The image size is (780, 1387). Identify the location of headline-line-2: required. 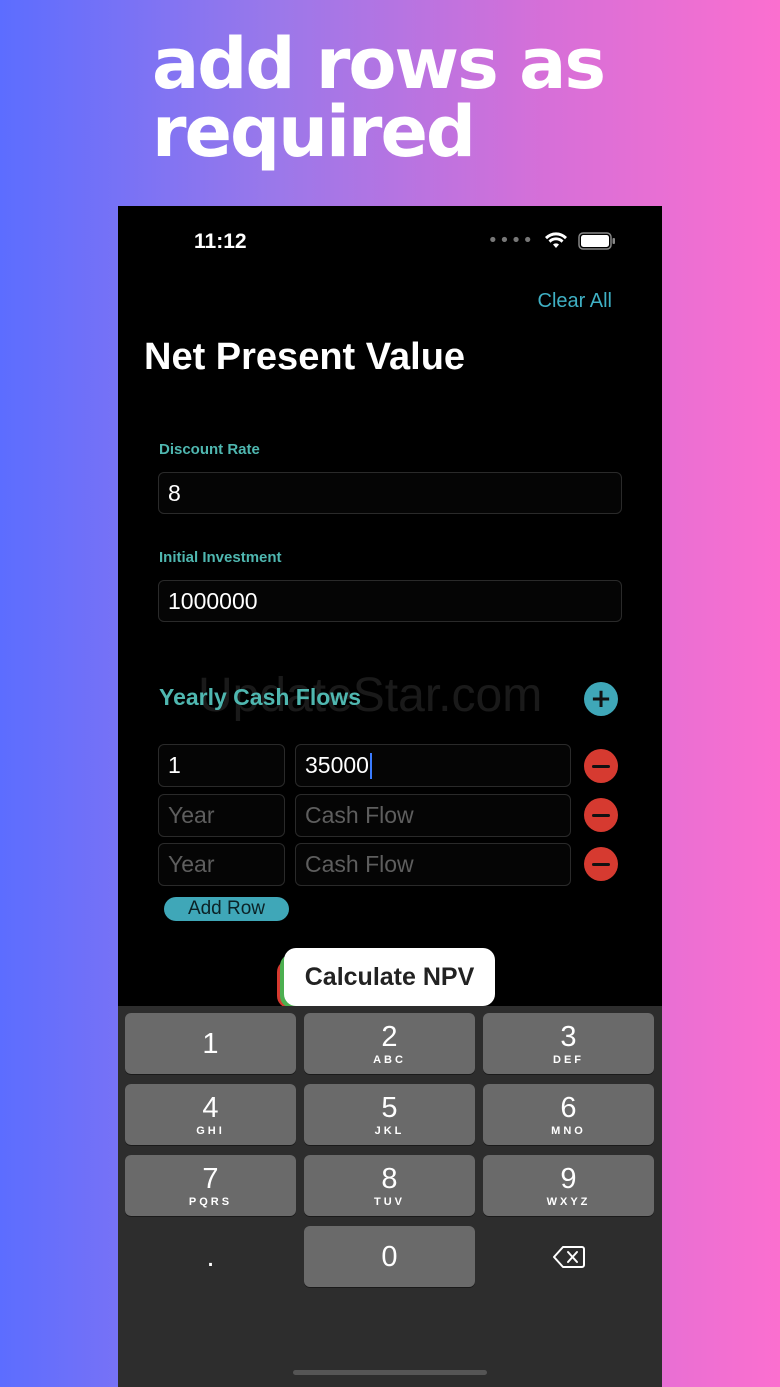
(314, 132).